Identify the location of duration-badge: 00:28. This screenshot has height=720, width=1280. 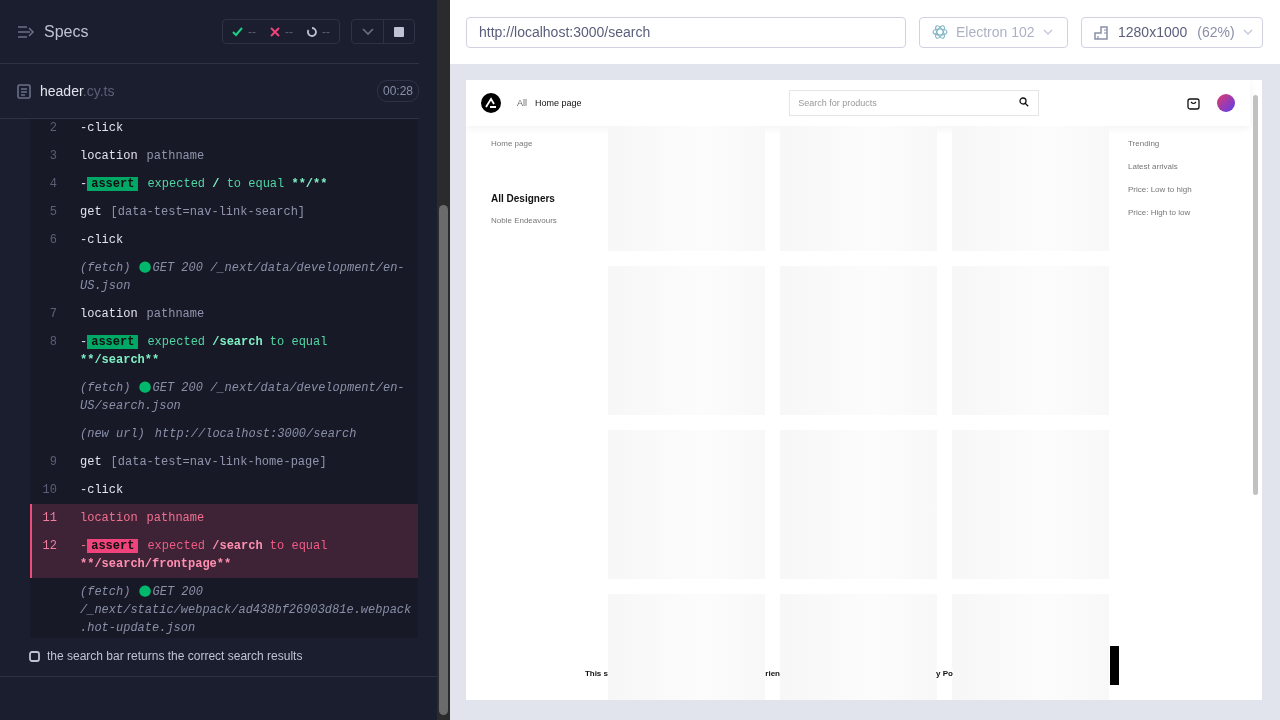
(397, 91).